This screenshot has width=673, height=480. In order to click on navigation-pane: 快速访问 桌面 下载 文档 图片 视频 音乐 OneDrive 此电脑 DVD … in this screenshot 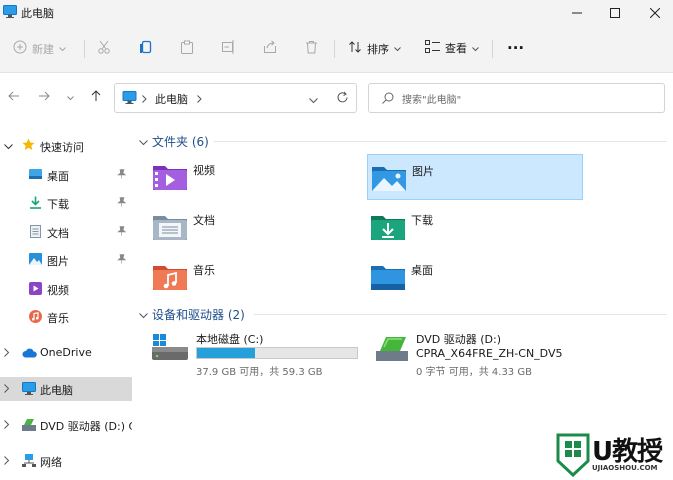, I will do `click(66, 301)`.